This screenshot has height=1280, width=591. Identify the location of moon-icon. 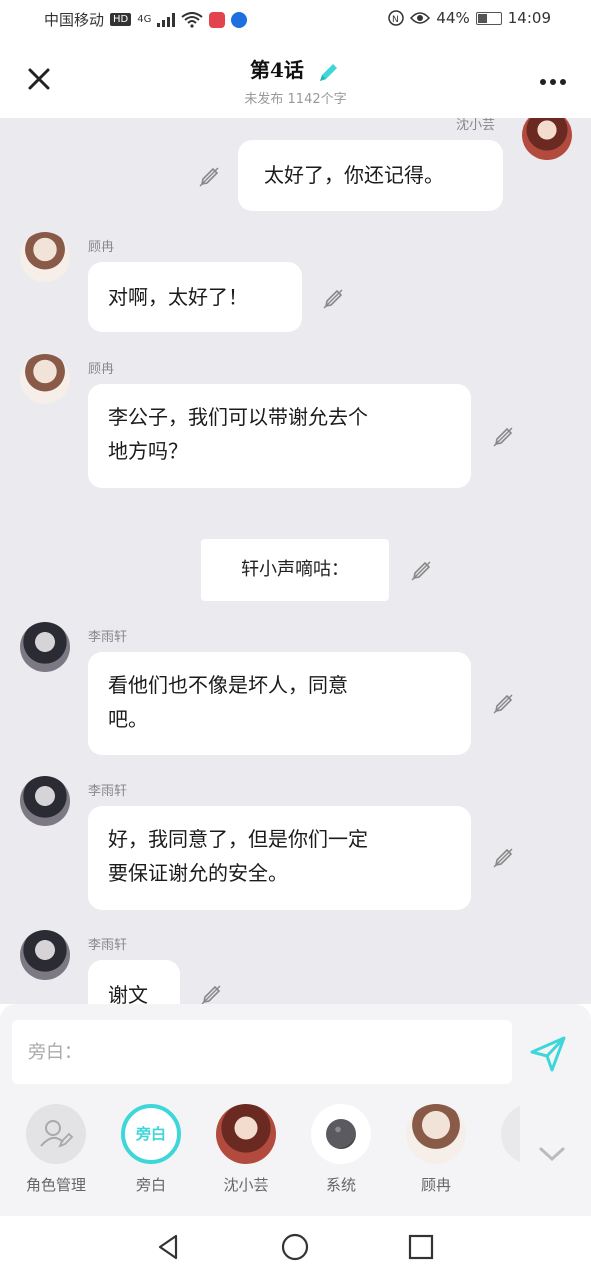
(341, 1134).